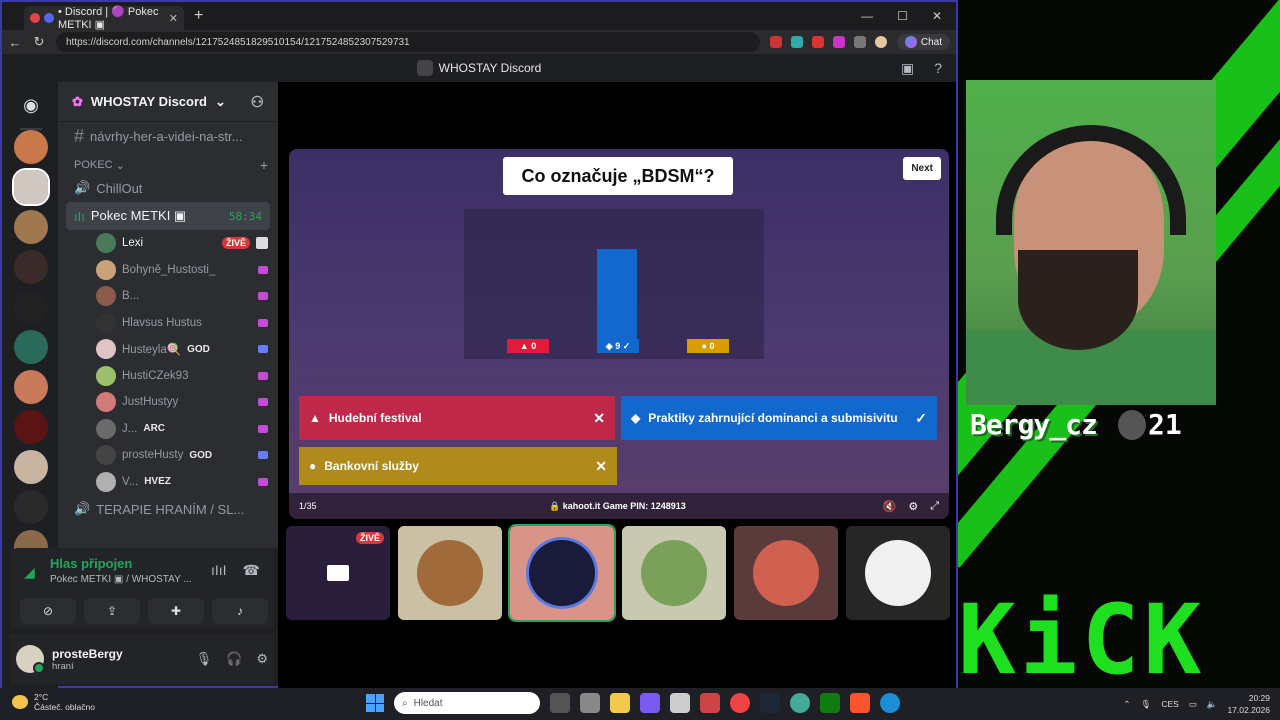 This screenshot has height=720, width=1280. I want to click on browser-tab: • Discord | 🟣 Pokec METKI ▣ ✕, so click(104, 18).